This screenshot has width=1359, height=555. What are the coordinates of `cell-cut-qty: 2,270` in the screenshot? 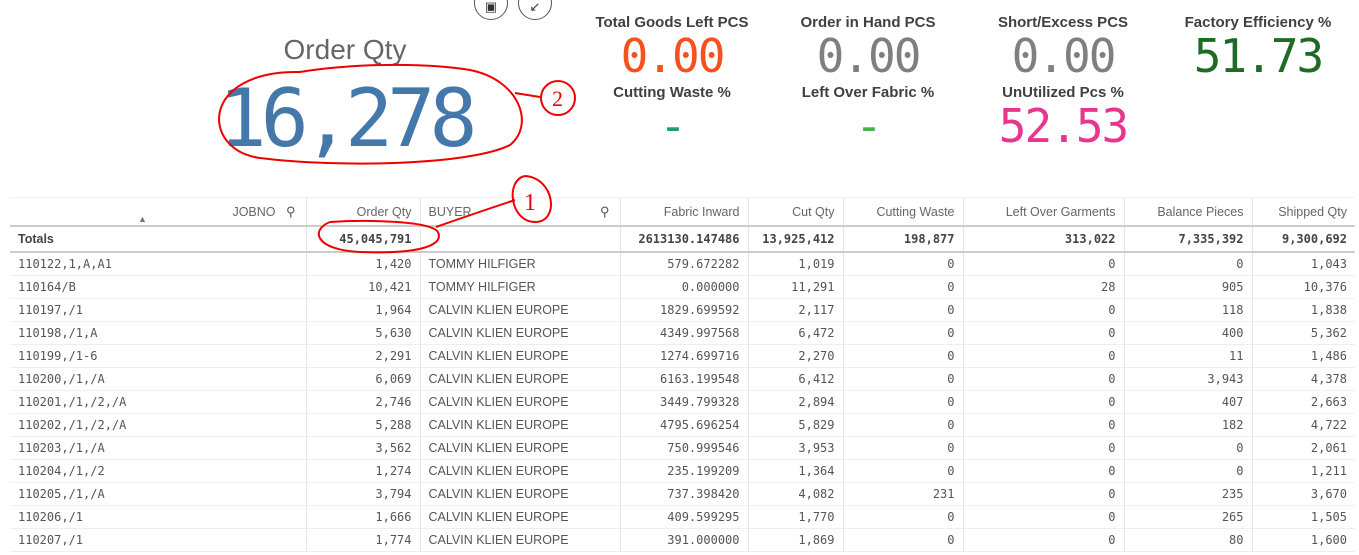 It's located at (795, 356).